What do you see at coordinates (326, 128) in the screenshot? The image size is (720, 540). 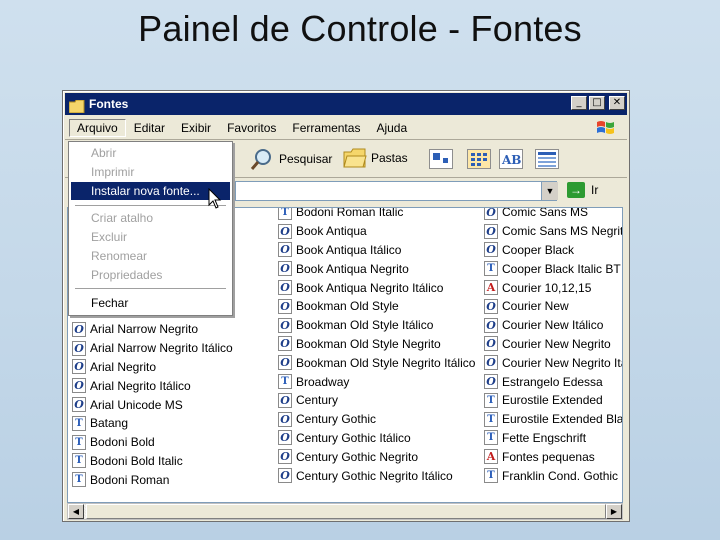 I see `menu-ferramentas: Ferramentas` at bounding box center [326, 128].